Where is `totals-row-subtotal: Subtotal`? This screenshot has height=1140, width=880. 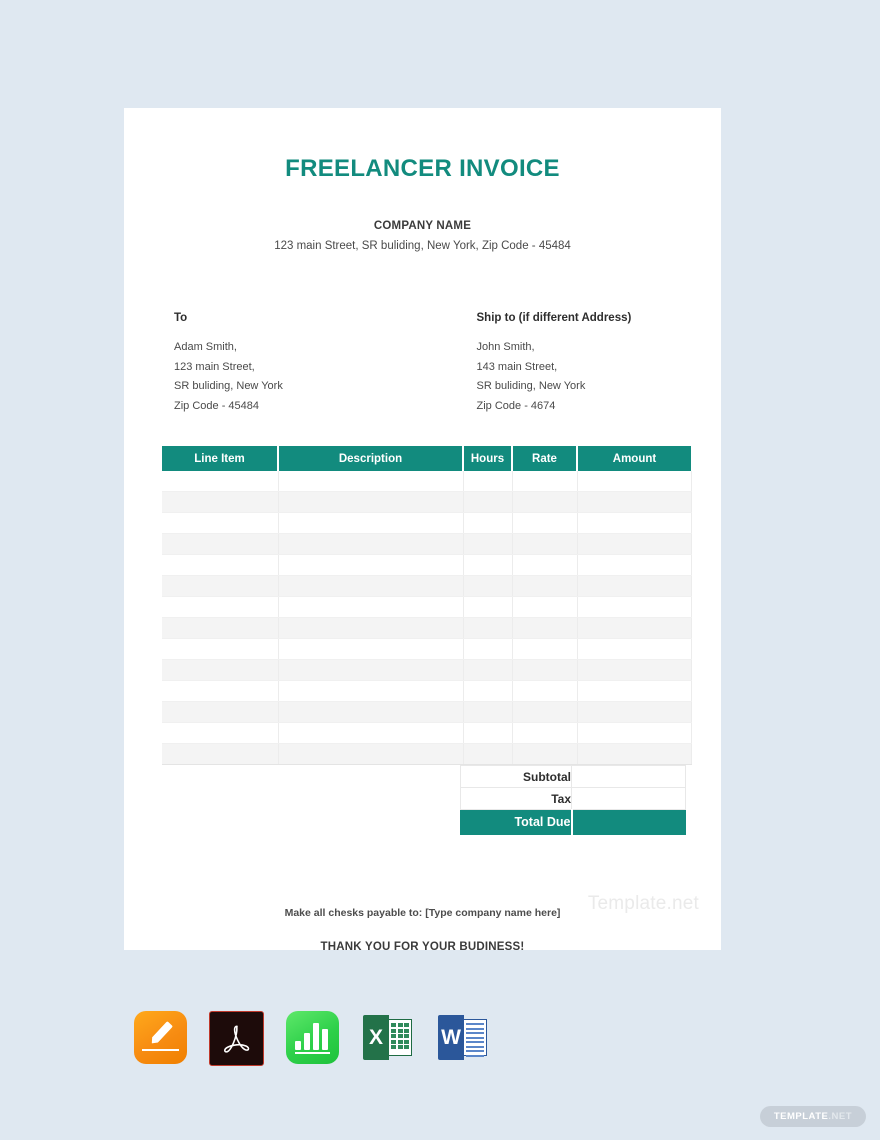 totals-row-subtotal: Subtotal is located at coordinates (424, 776).